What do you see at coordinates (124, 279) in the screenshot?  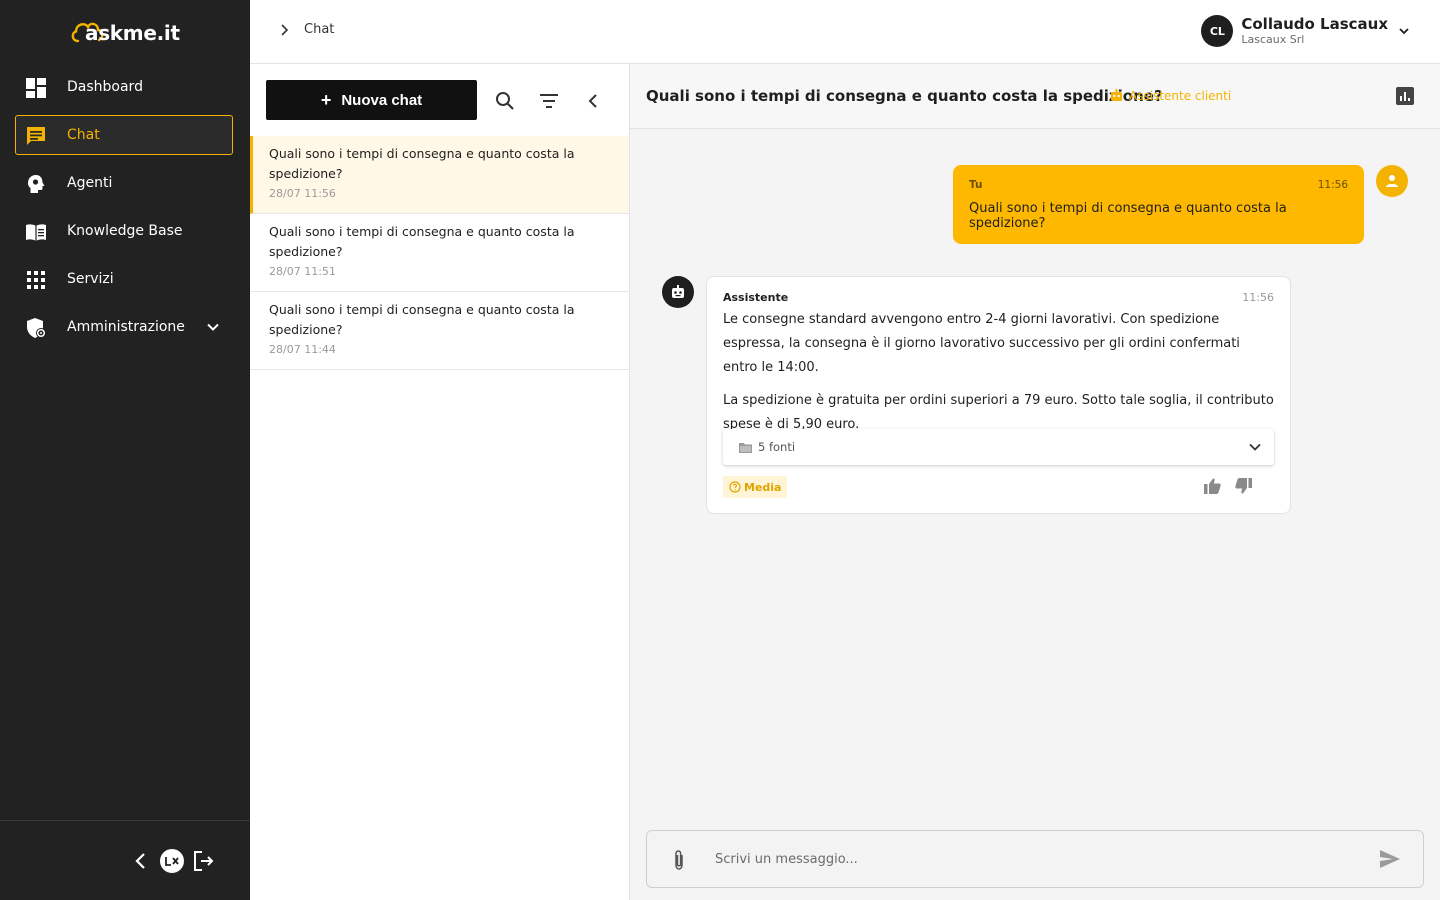 I see `sidebar-item-servizi: Servizi` at bounding box center [124, 279].